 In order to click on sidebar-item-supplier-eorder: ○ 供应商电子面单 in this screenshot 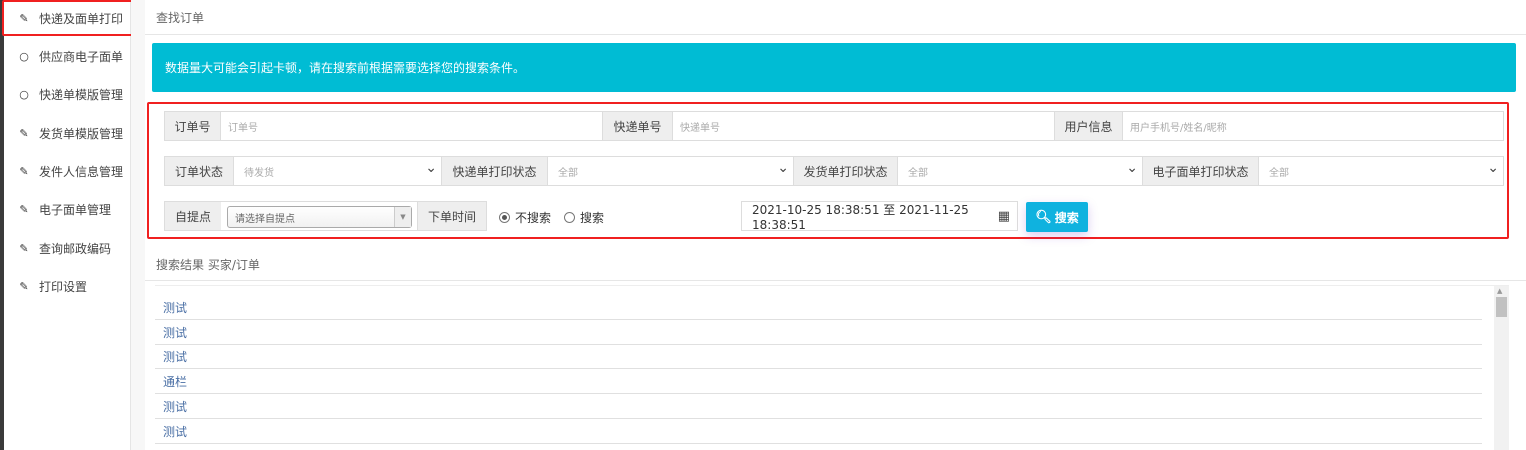, I will do `click(67, 56)`.